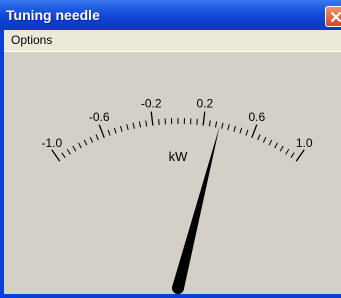 This screenshot has width=341, height=298. Describe the element at coordinates (170, 296) in the screenshot. I see `window-bottom-border` at that location.